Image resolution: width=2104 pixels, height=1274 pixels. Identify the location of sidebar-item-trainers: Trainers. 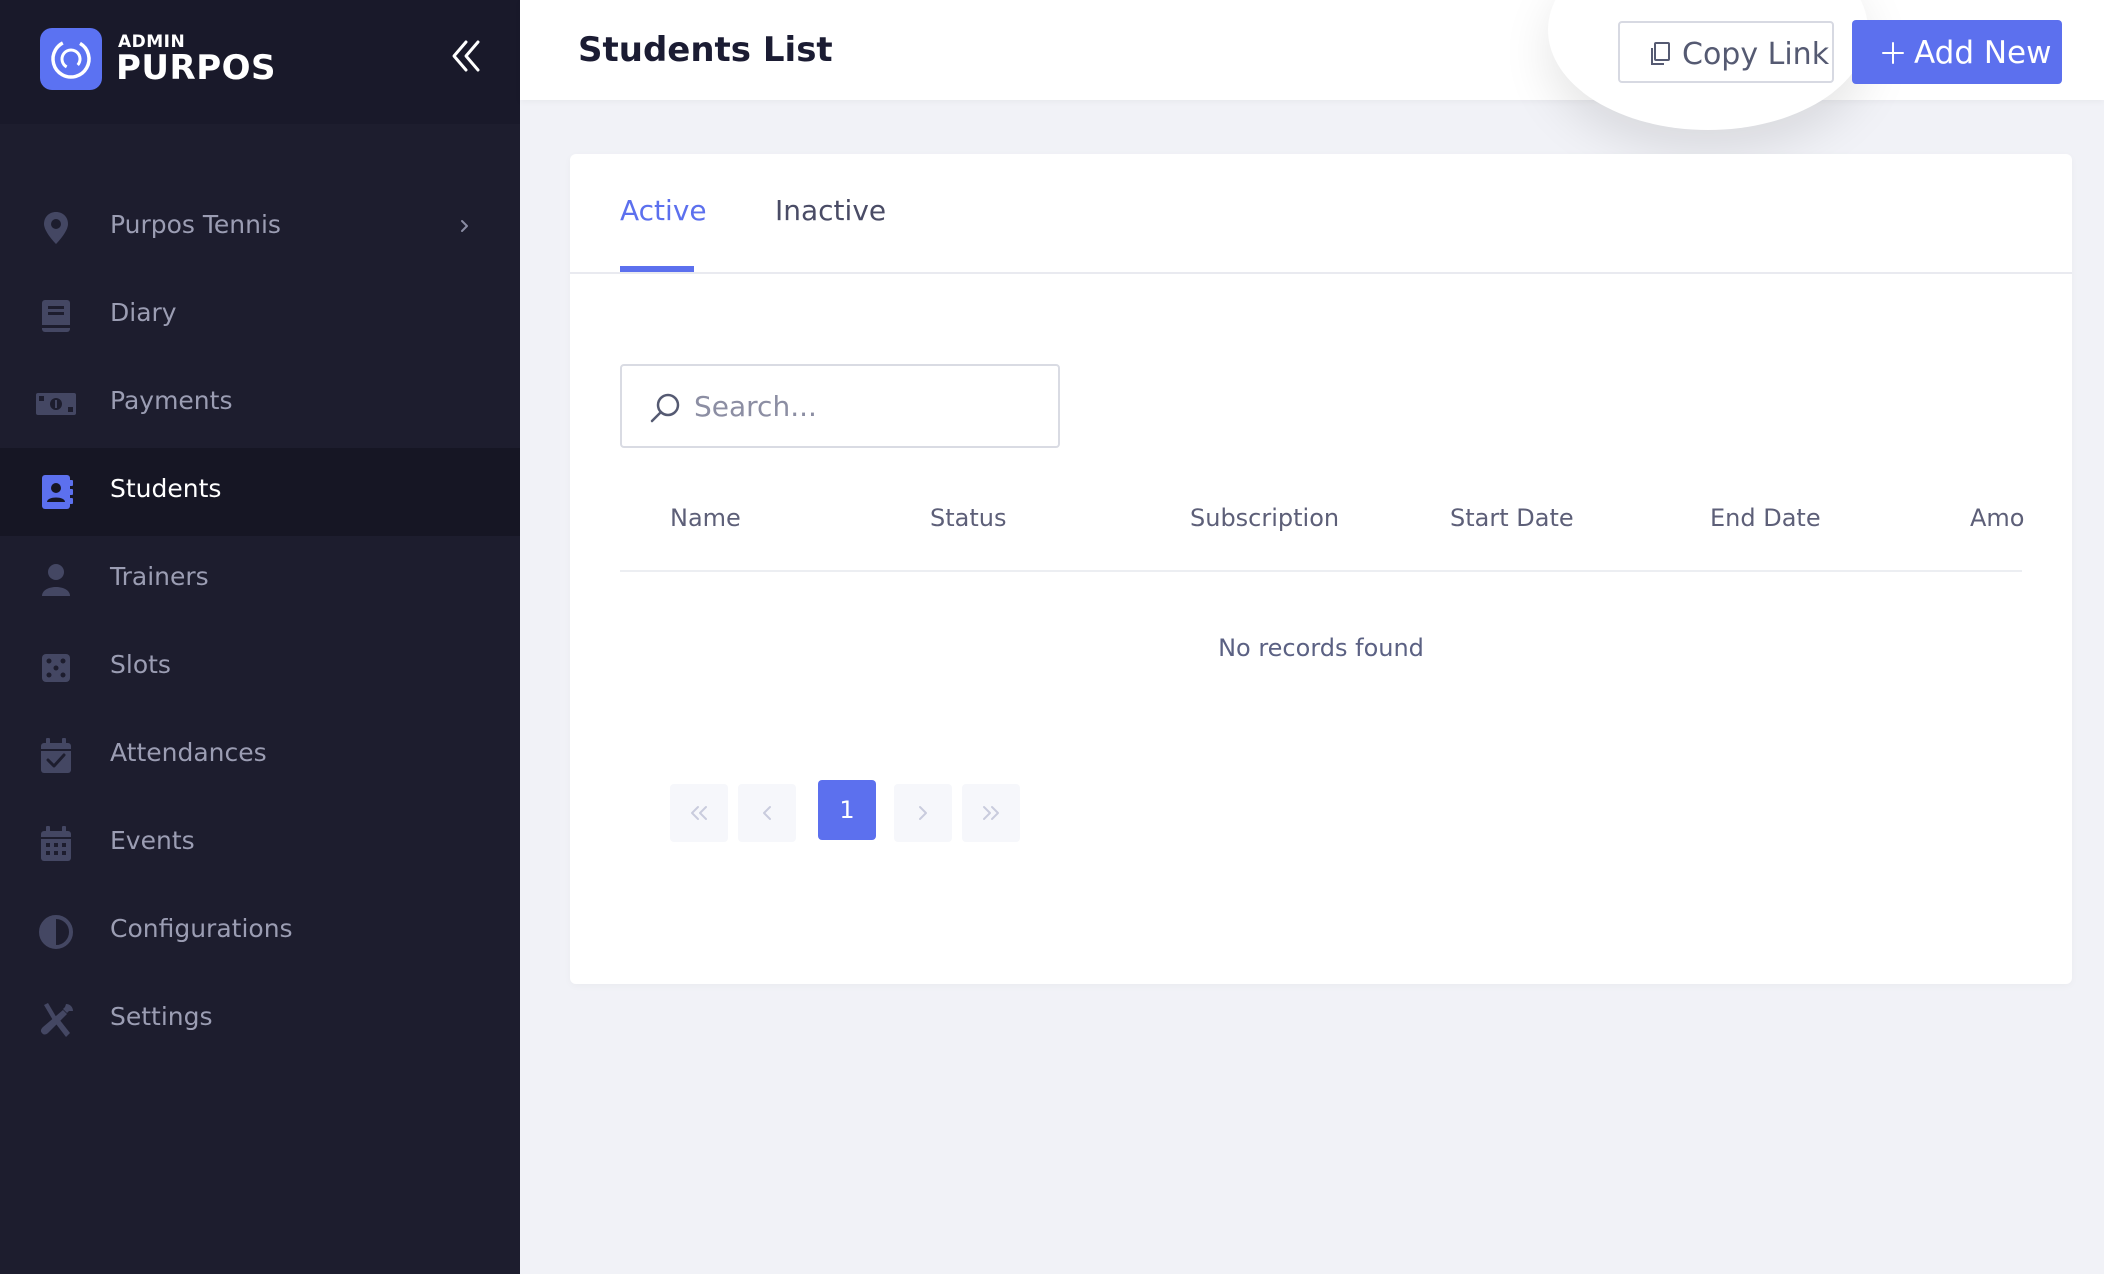
(260, 580).